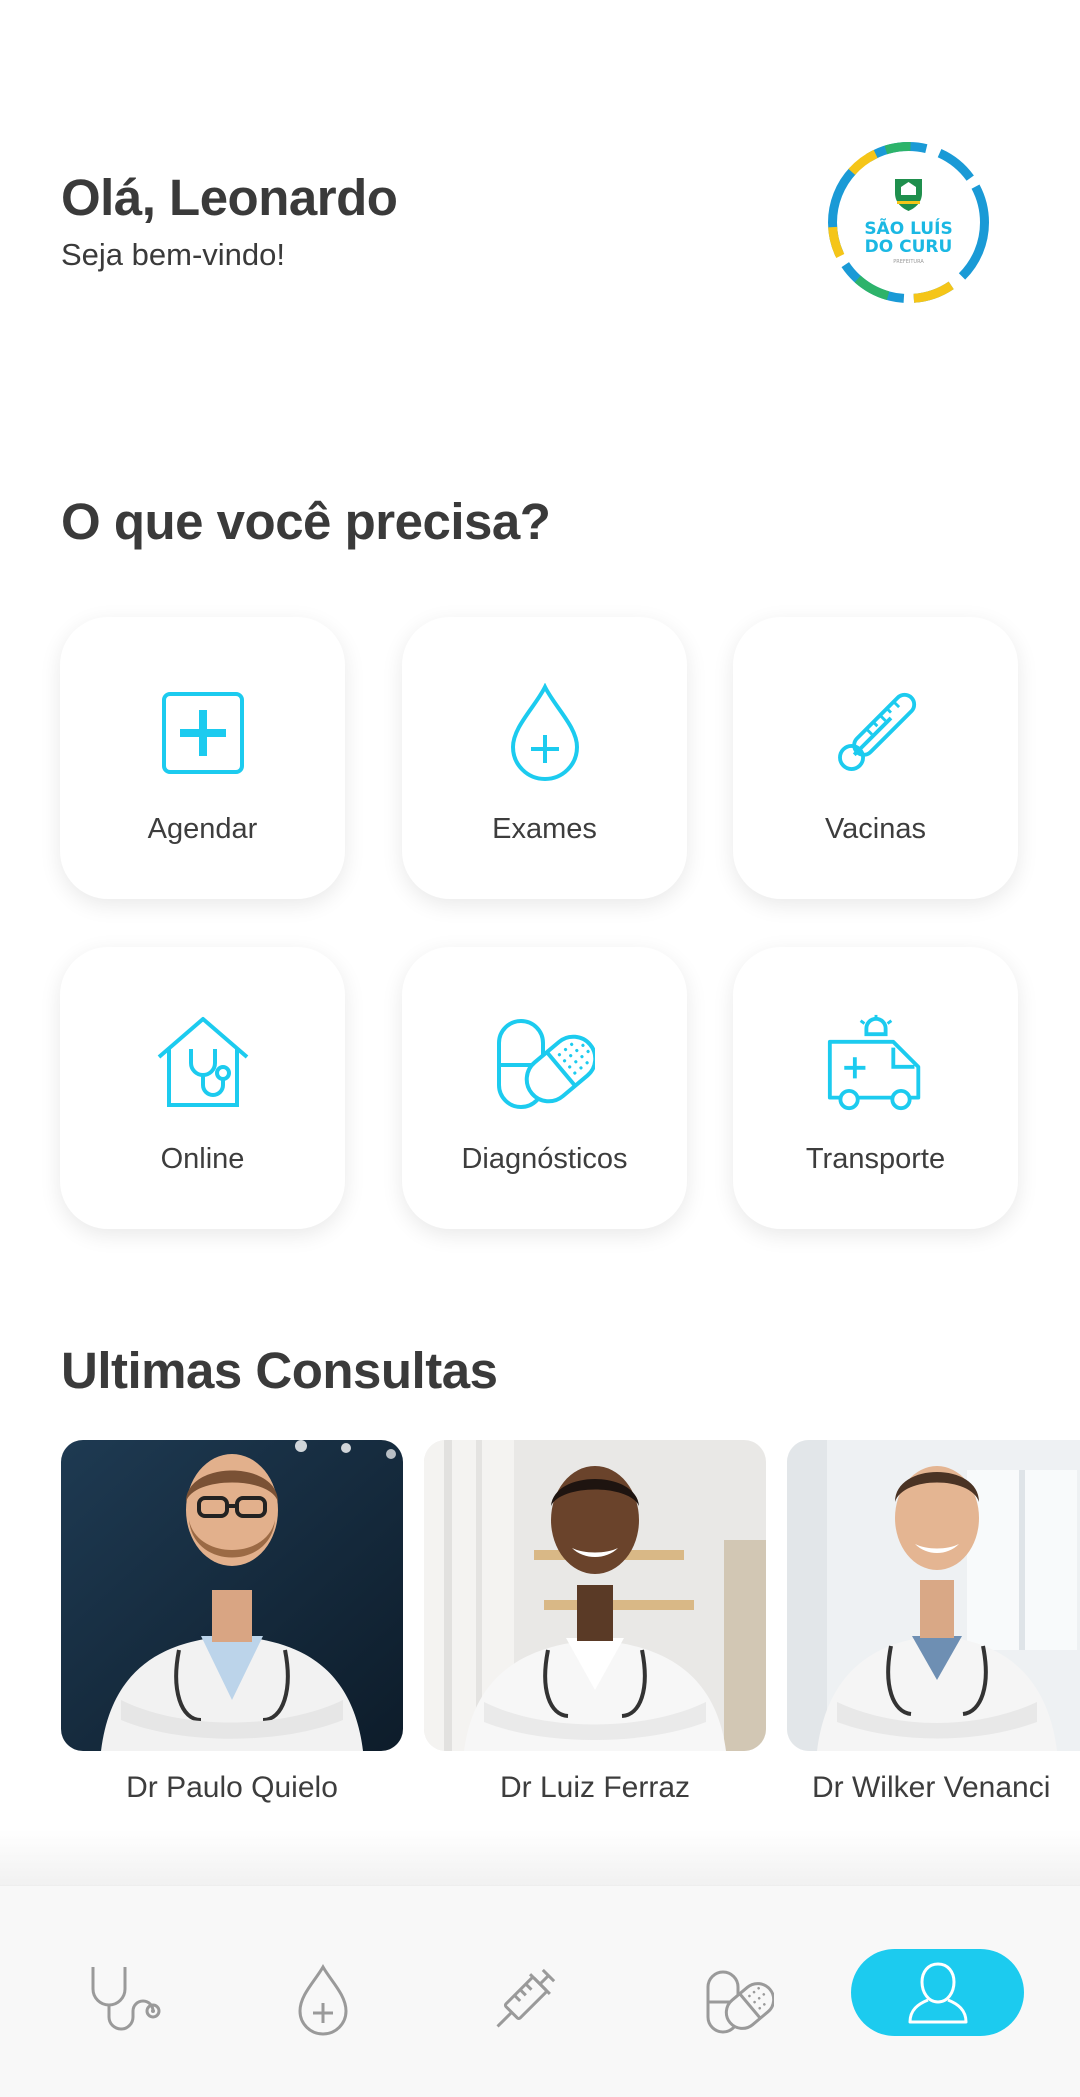 The width and height of the screenshot is (1080, 2097). Describe the element at coordinates (876, 731) in the screenshot. I see `thermometer-icon` at that location.